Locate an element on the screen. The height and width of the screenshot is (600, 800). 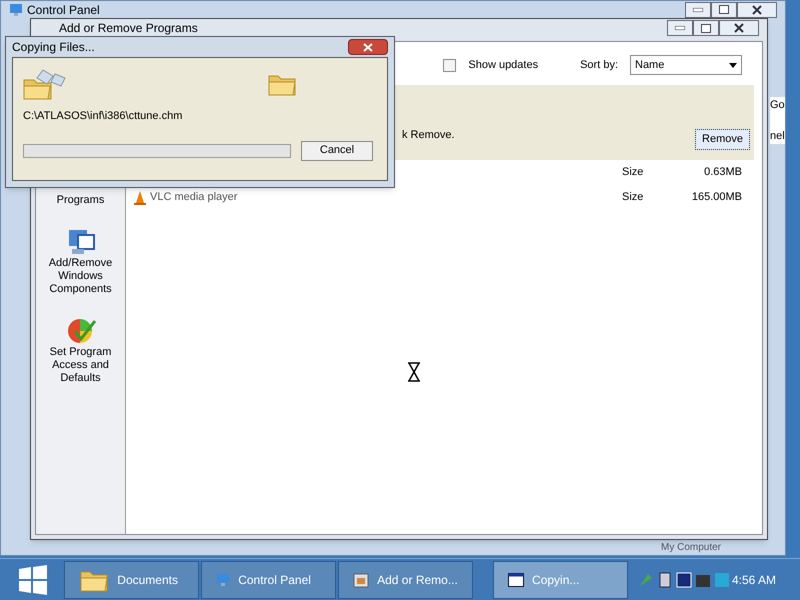
sort-label: Sort by: is located at coordinates (599, 65).